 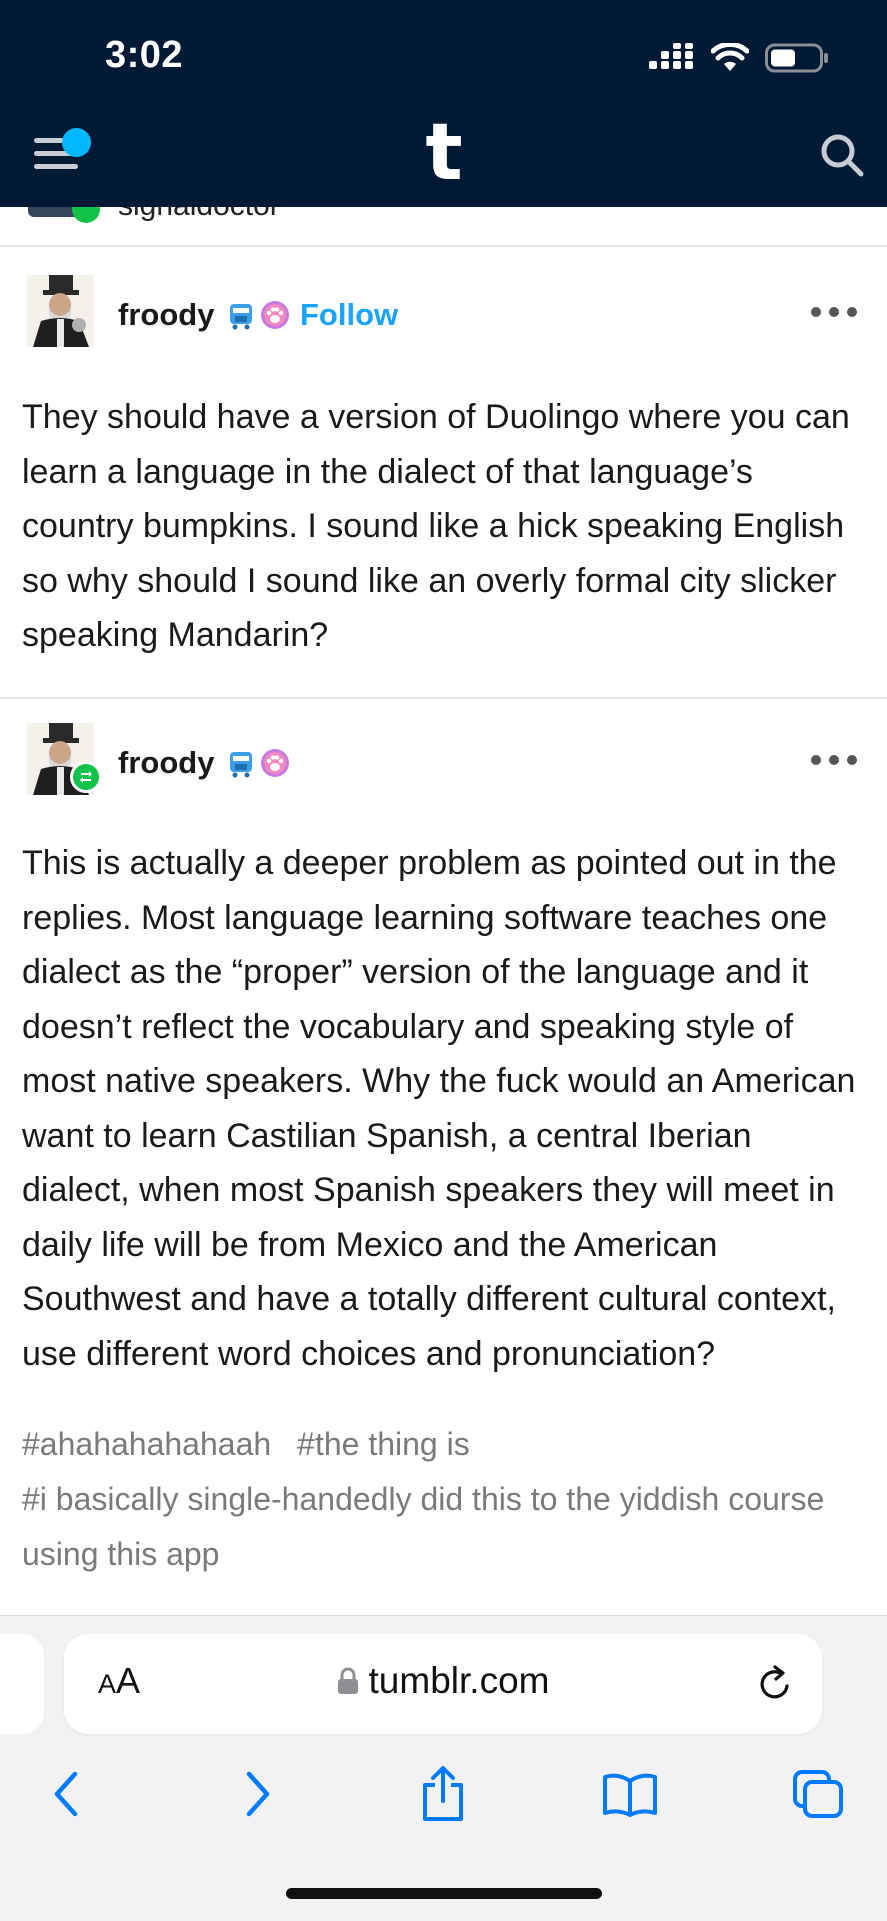 What do you see at coordinates (76, 142) in the screenshot?
I see `notification-dot` at bounding box center [76, 142].